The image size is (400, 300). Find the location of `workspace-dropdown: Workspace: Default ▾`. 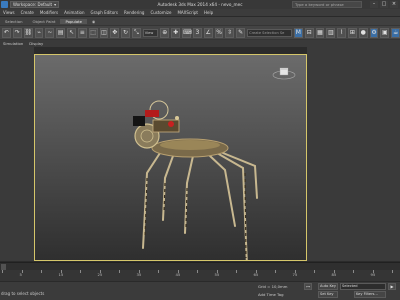

workspace-dropdown: Workspace: Default ▾ is located at coordinates (35, 4).